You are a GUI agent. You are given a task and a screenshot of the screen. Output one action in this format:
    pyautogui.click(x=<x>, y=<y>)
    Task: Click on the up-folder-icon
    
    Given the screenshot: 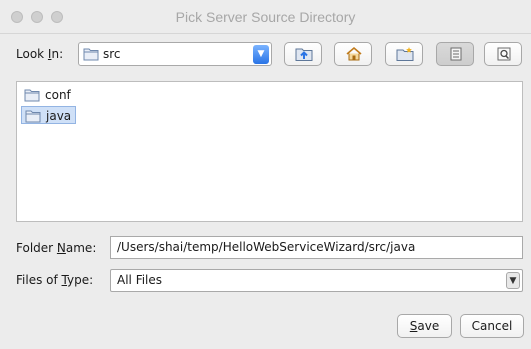 What is the action you would take?
    pyautogui.click(x=304, y=54)
    